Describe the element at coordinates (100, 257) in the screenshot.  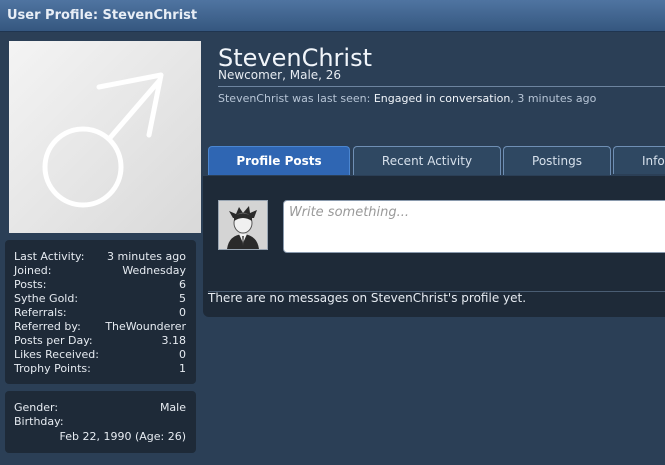
I see `stat-last-activity: Last Activity: 3 minutes ago` at that location.